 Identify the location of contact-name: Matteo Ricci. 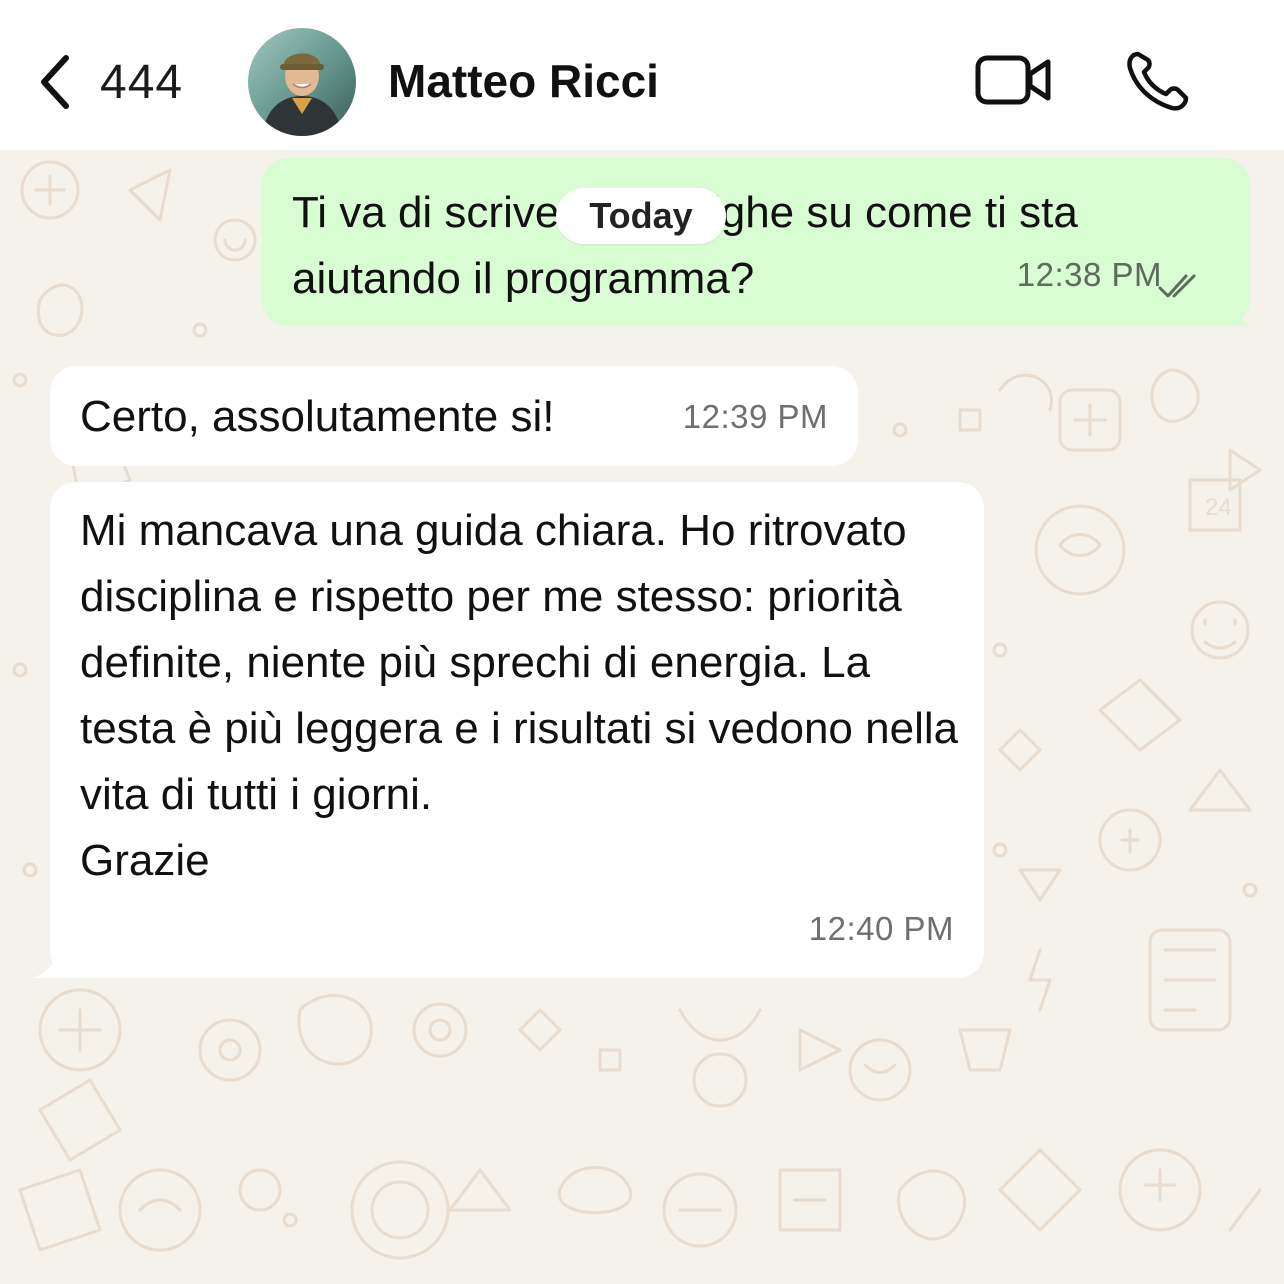
(523, 81).